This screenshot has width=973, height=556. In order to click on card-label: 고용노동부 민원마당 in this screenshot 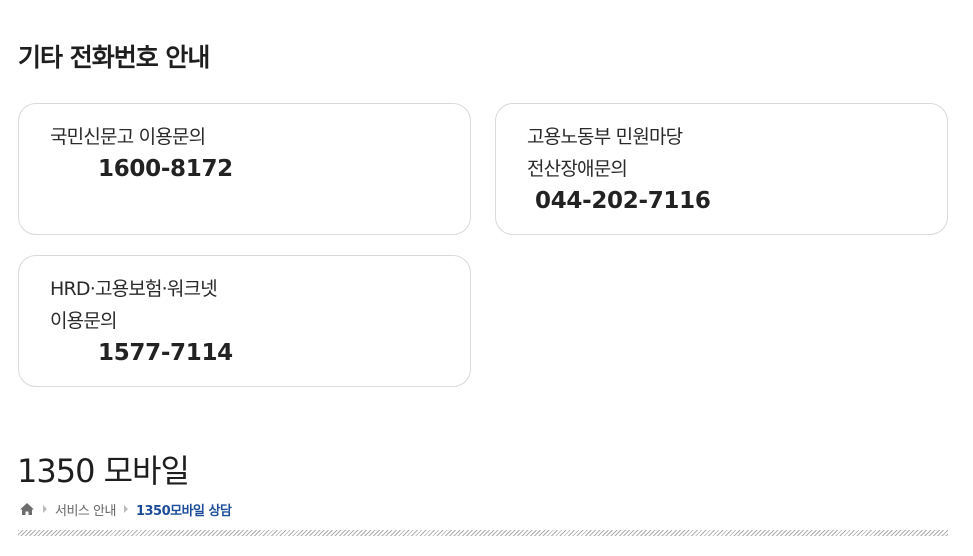, I will do `click(605, 137)`.